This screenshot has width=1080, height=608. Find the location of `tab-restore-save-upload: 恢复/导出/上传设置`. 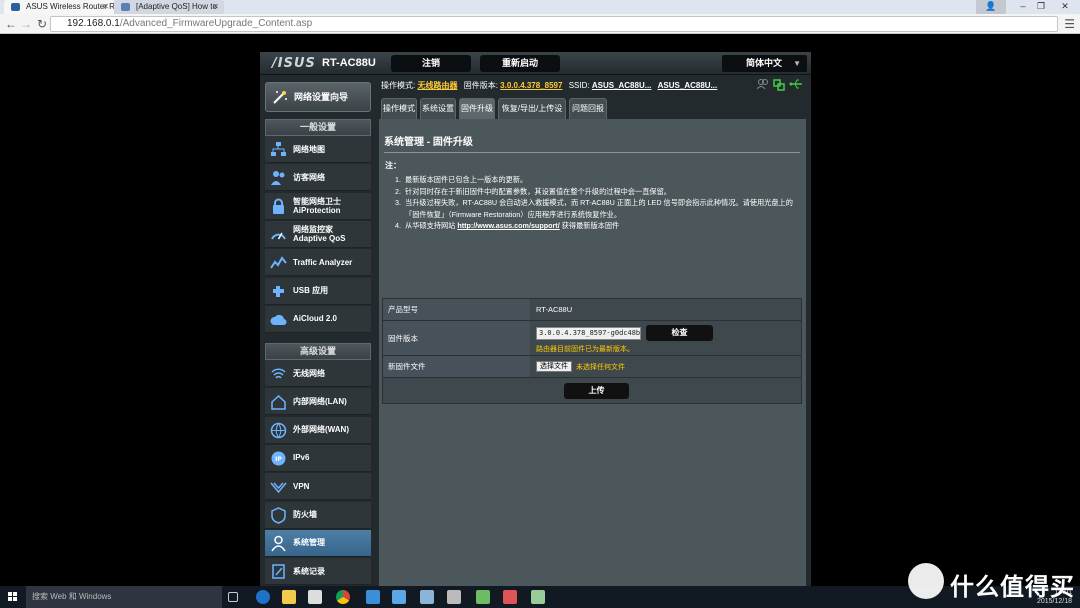

tab-restore-save-upload: 恢复/导出/上传设置 is located at coordinates (532, 115).